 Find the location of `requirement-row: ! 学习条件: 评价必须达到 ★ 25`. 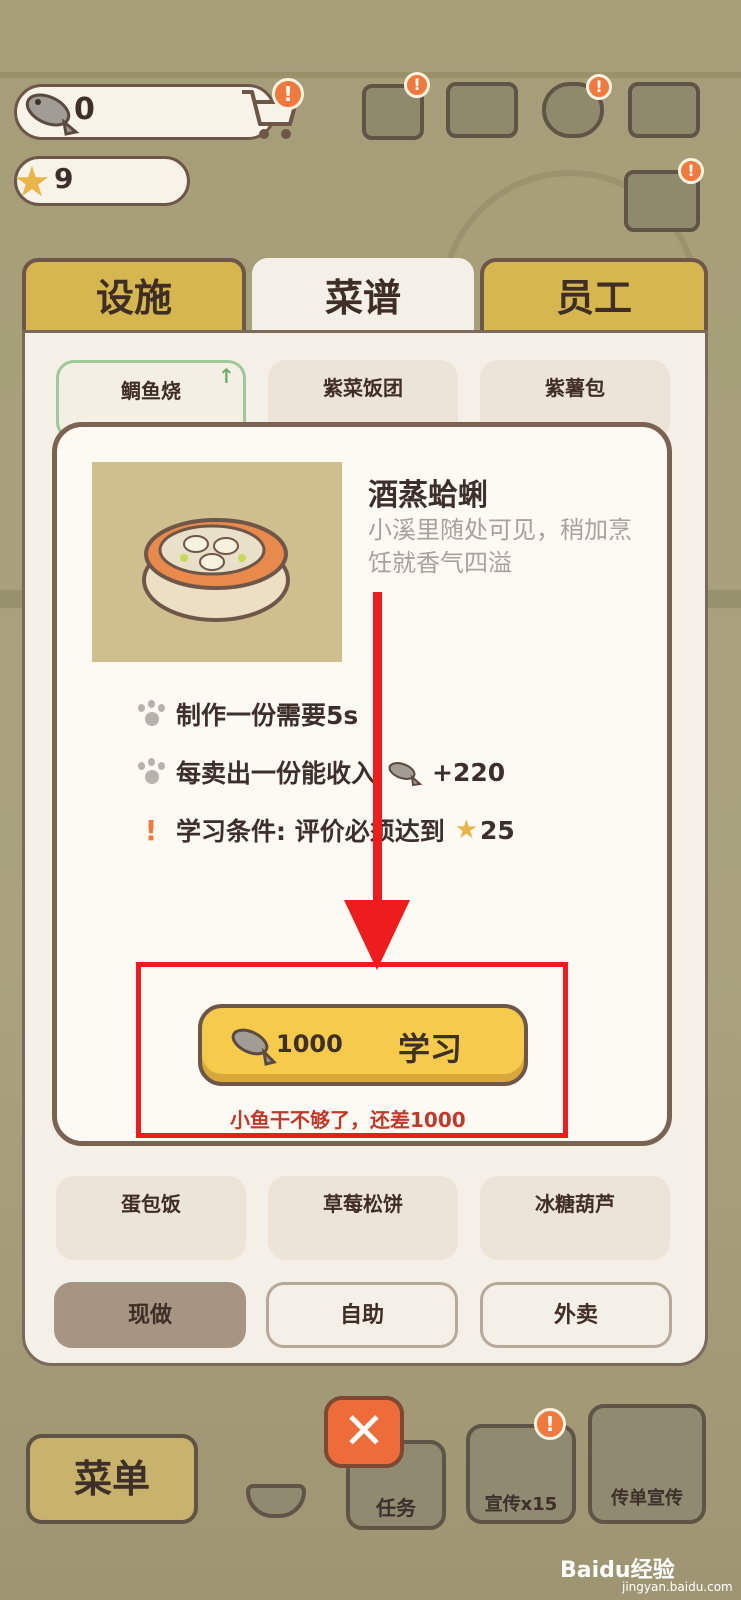

requirement-row: ! 学习条件: 评价必须达到 ★ 25 is located at coordinates (325, 830).